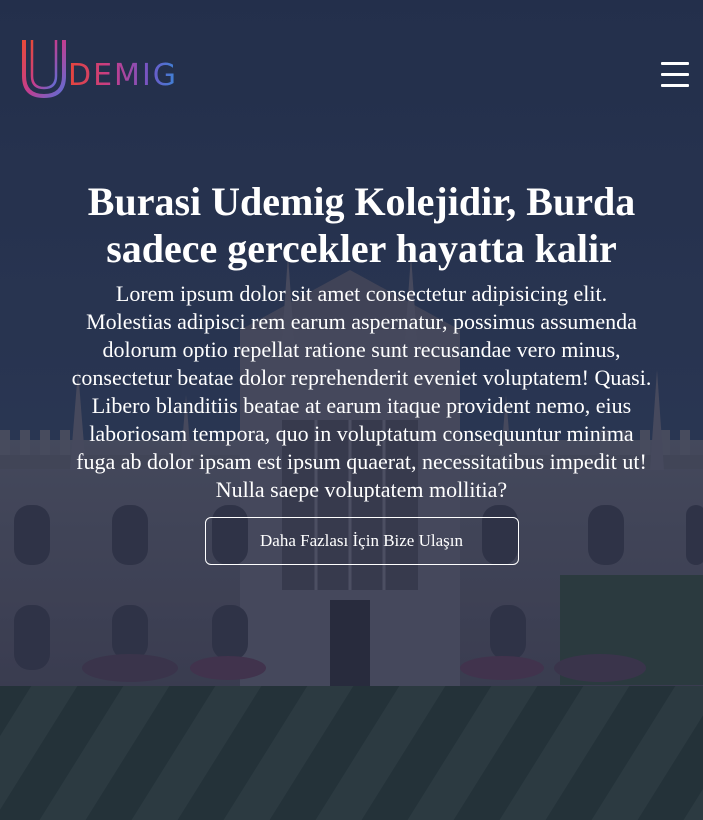  I want to click on logo-wordmark: DEMIG, so click(123, 75).